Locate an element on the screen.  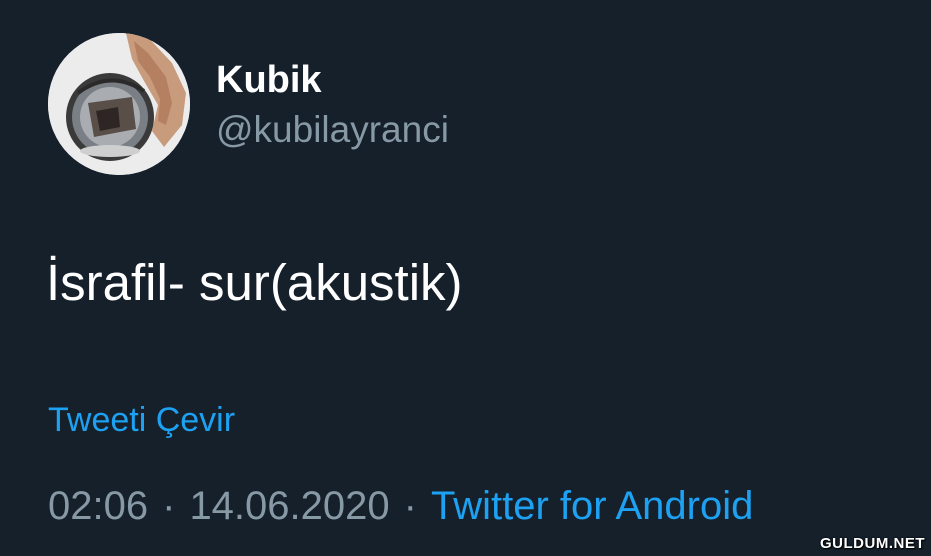
translate-tweet-link: Tweeti Çevir is located at coordinates (141, 420).